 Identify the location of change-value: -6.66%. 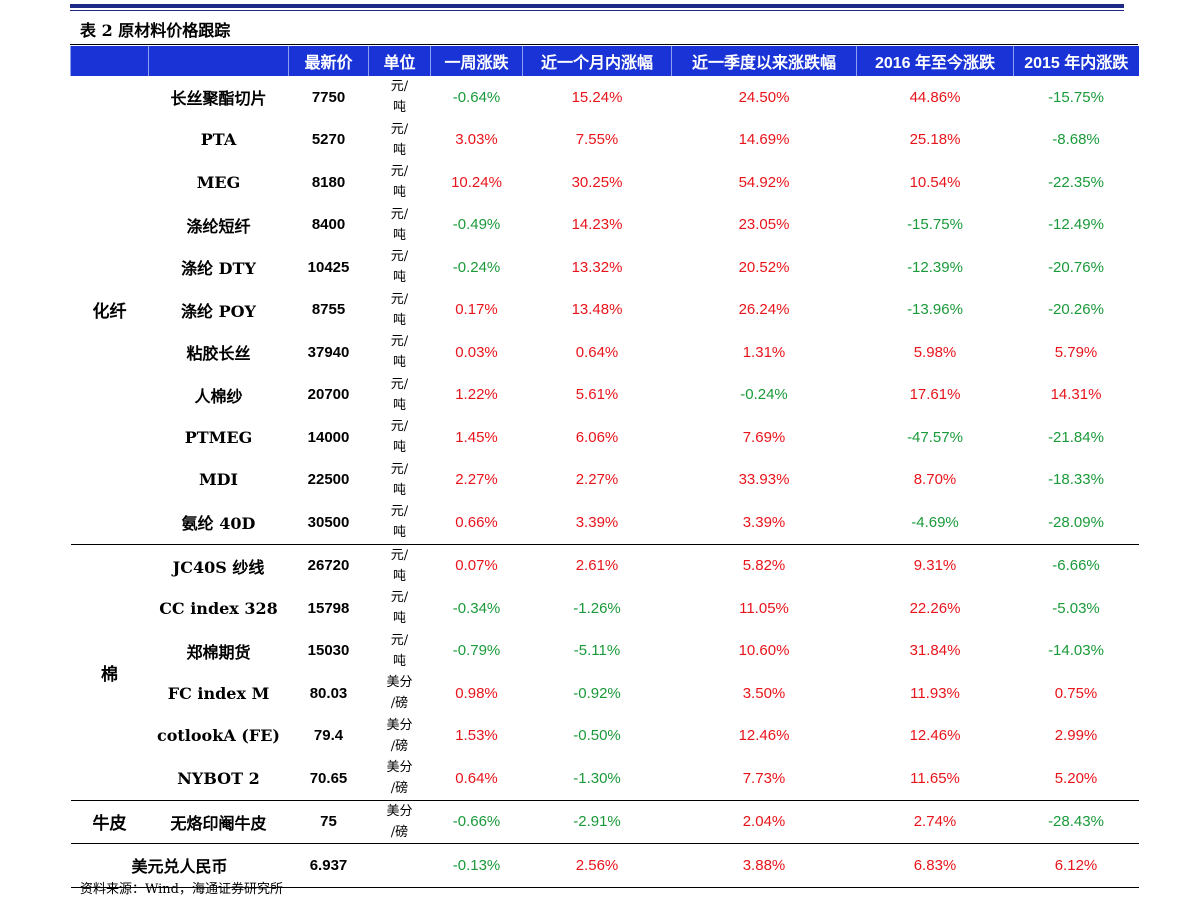
(1076, 565).